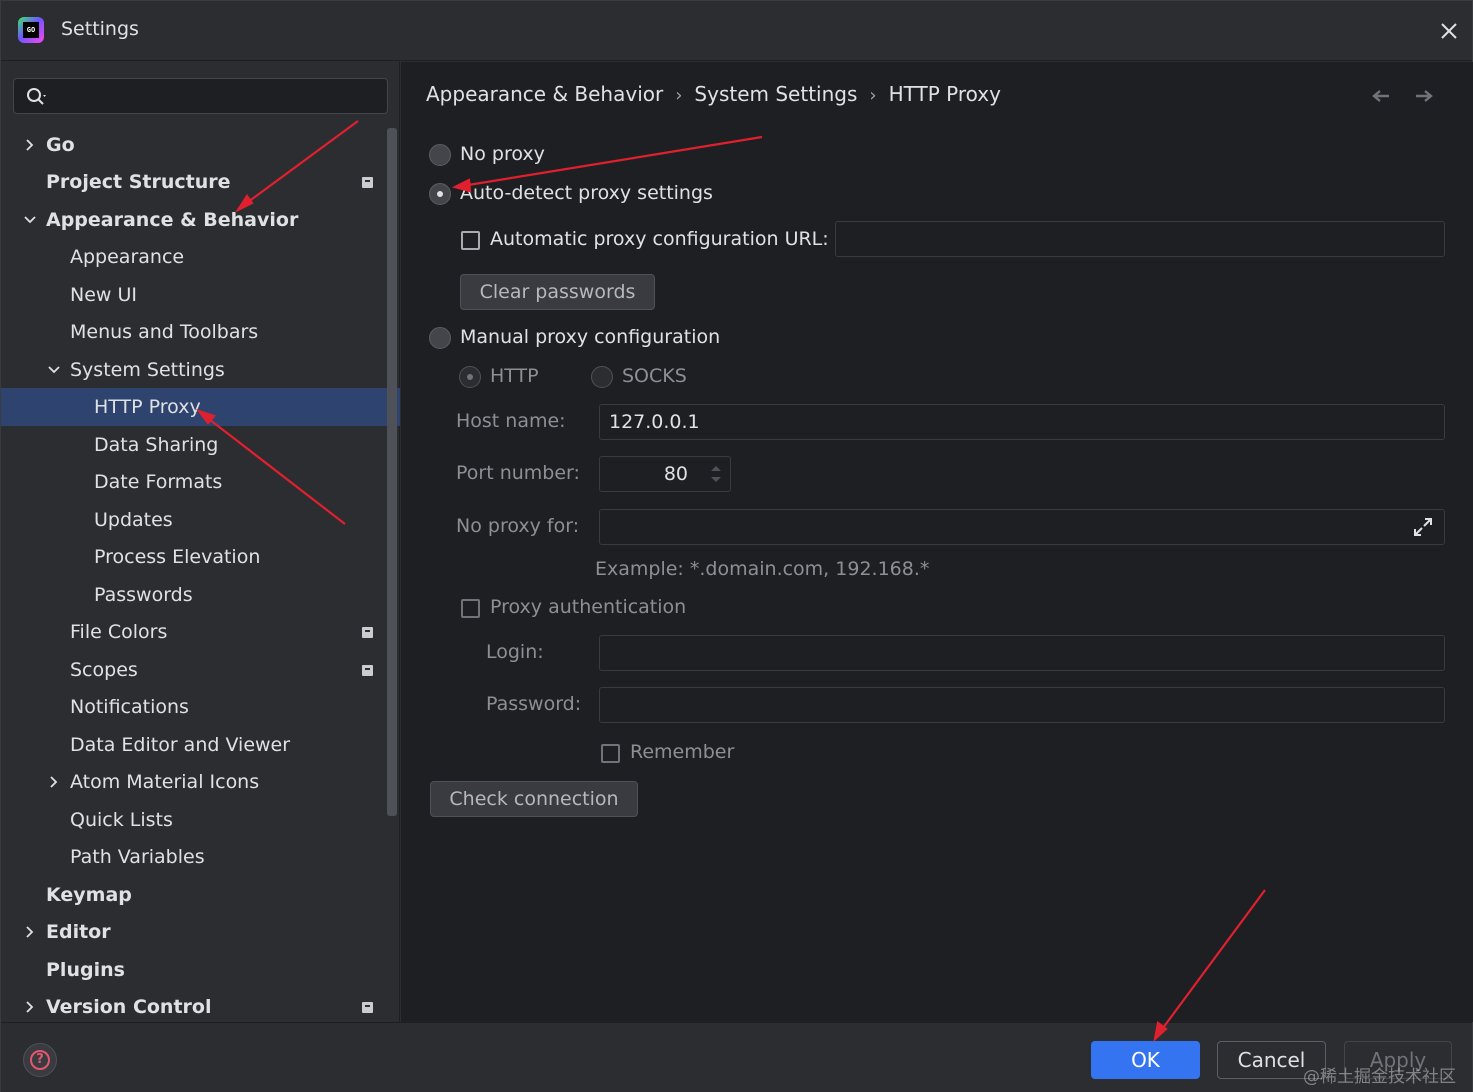 The height and width of the screenshot is (1092, 1473). I want to click on tree-item-project-structure: Project Structure, so click(200, 182).